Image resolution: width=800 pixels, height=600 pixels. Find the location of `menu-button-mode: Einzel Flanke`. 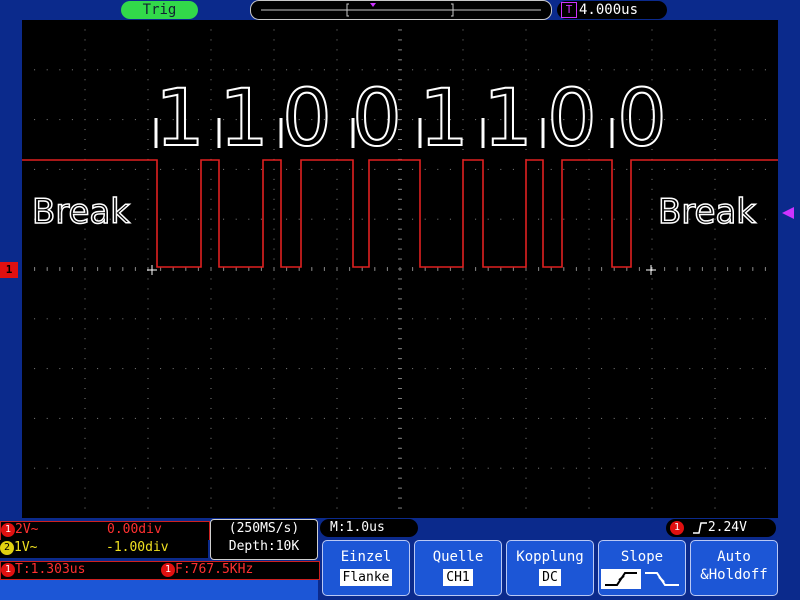

menu-button-mode: Einzel Flanke is located at coordinates (366, 568).